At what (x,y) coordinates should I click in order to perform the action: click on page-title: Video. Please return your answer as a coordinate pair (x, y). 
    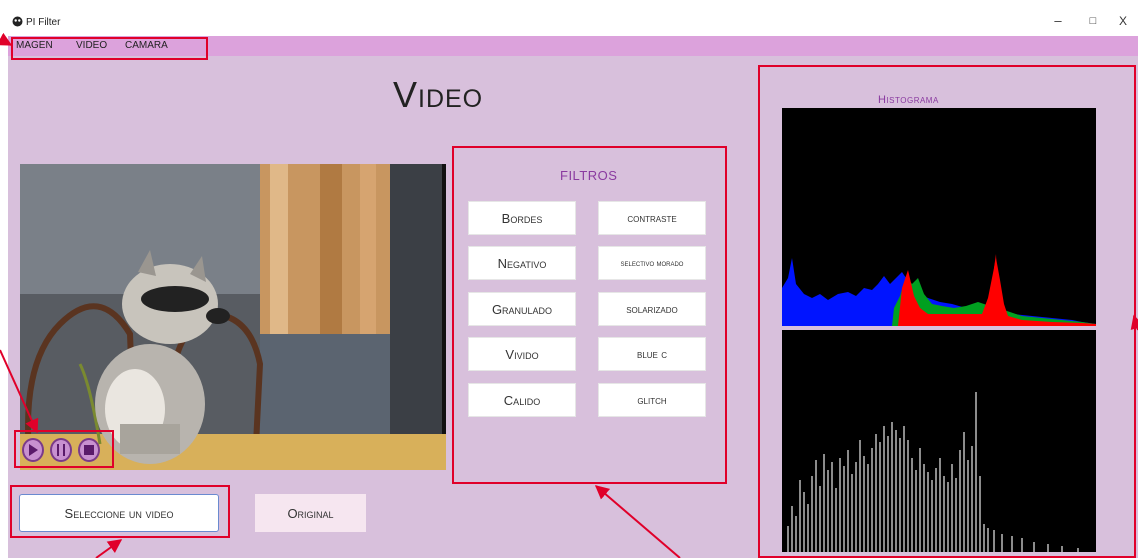
    Looking at the image, I should click on (438, 94).